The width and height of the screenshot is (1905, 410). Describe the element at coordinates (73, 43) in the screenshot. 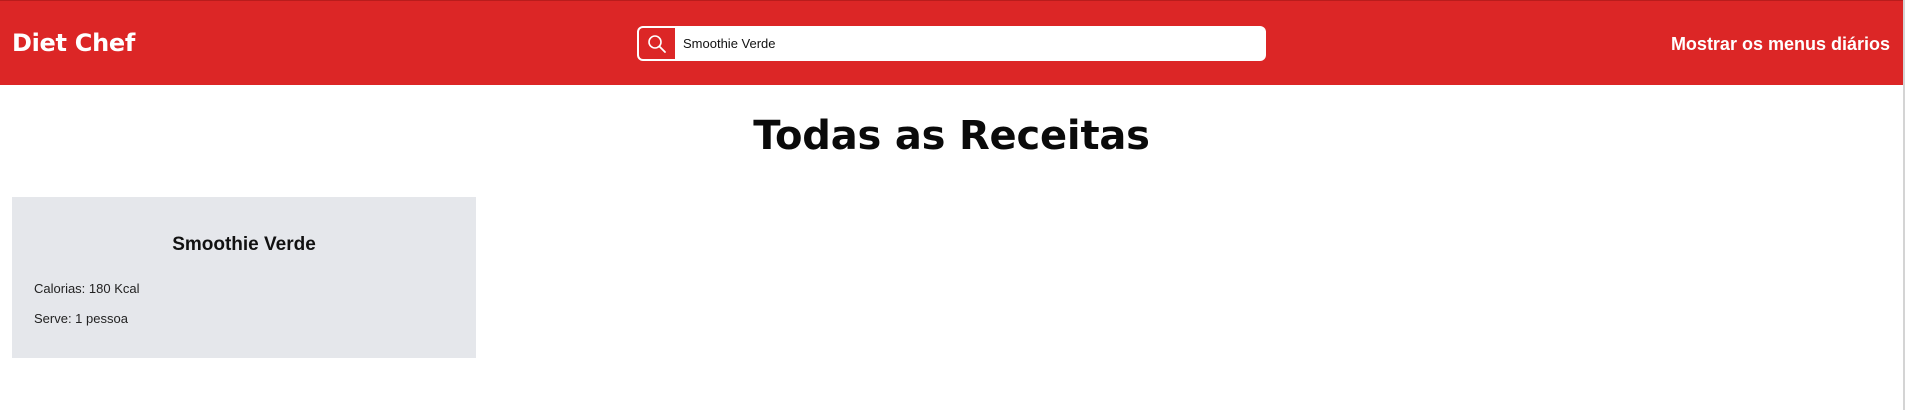

I see `brand-logo: Diet Chef` at that location.